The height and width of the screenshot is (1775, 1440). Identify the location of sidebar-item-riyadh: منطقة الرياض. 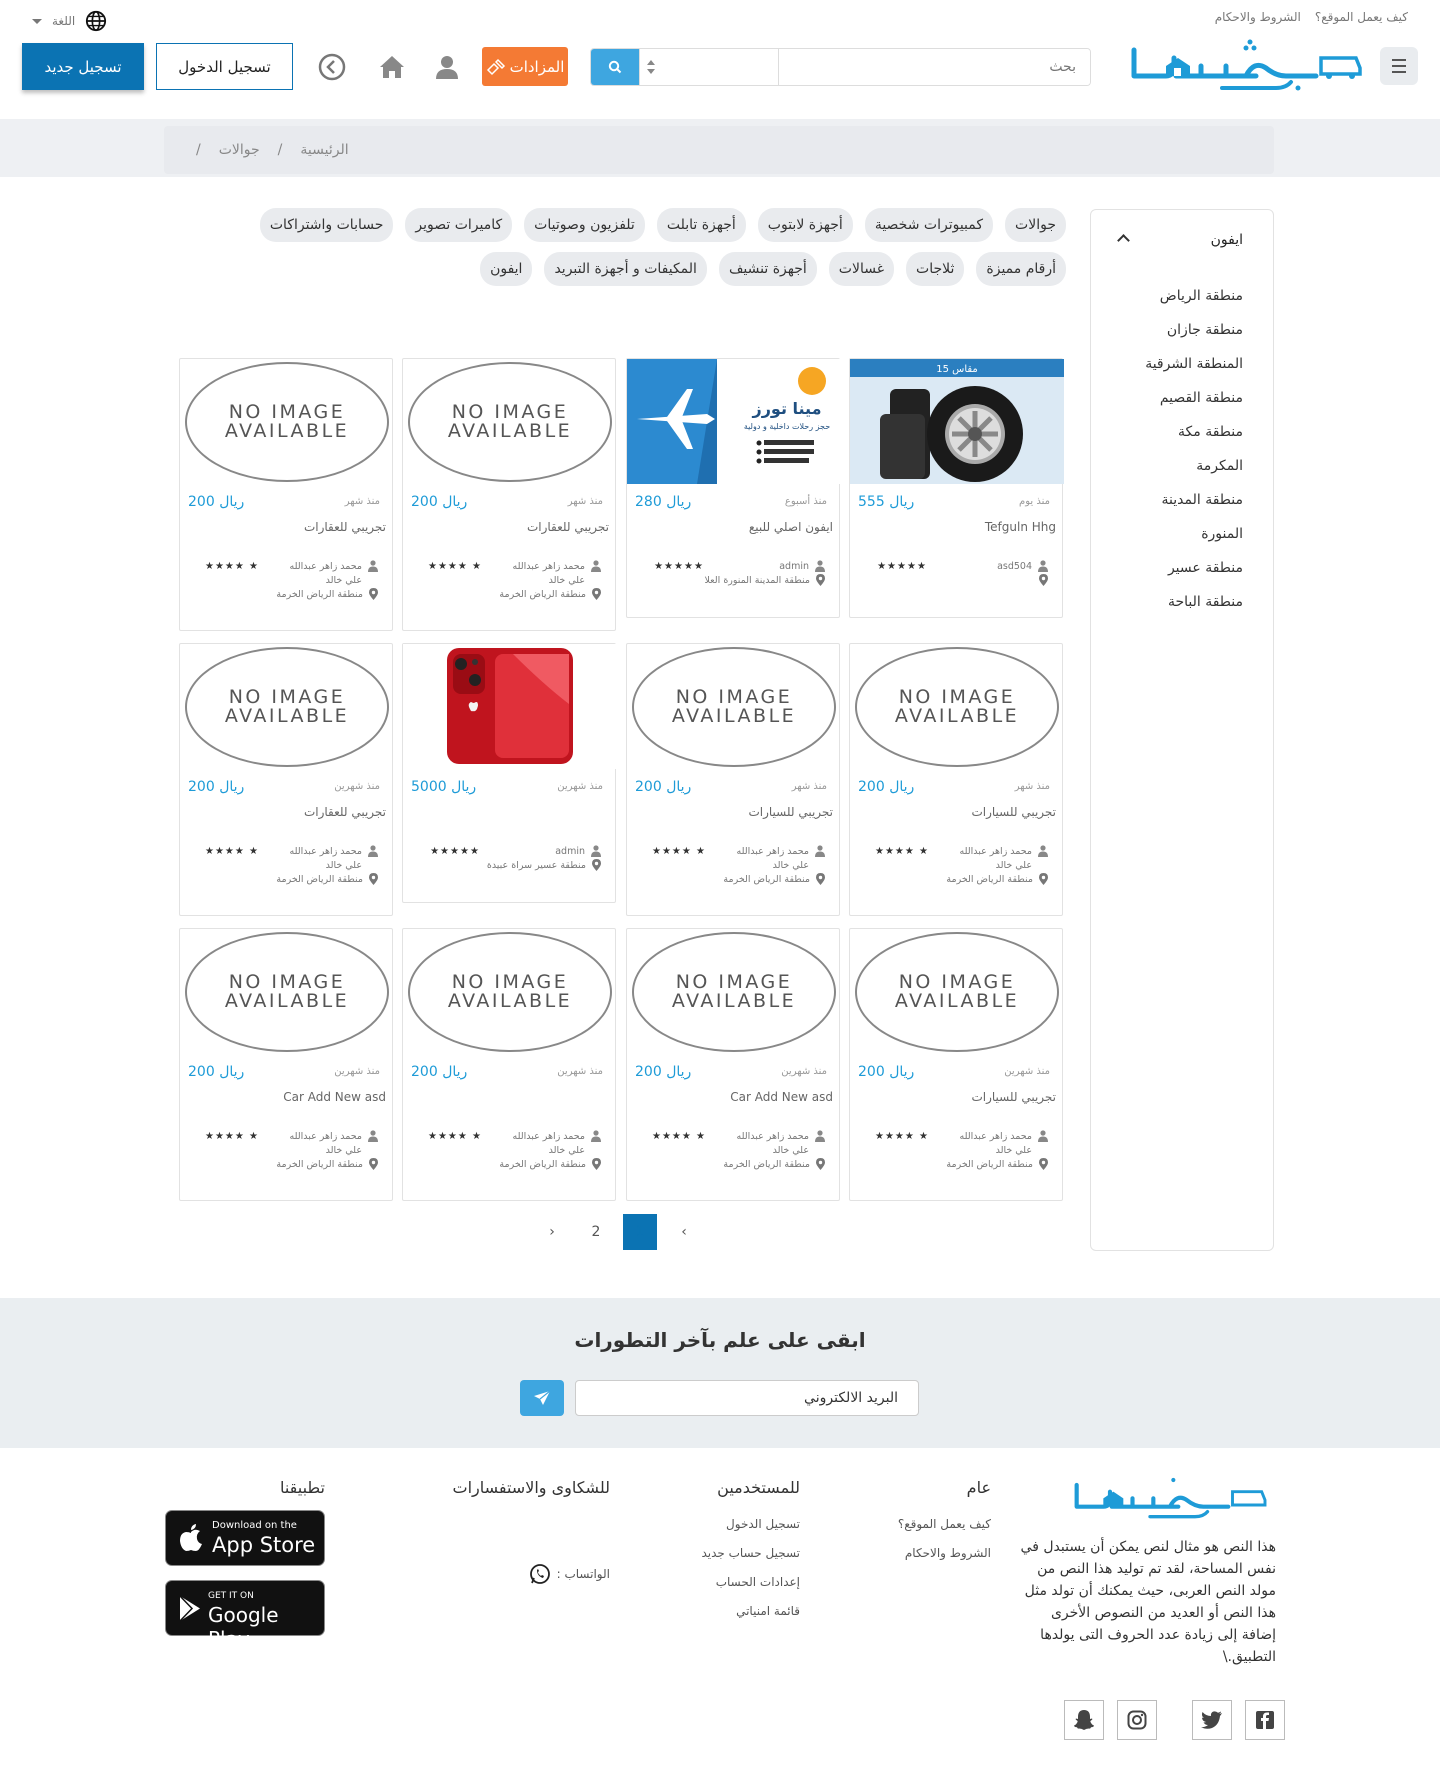
(1178, 303).